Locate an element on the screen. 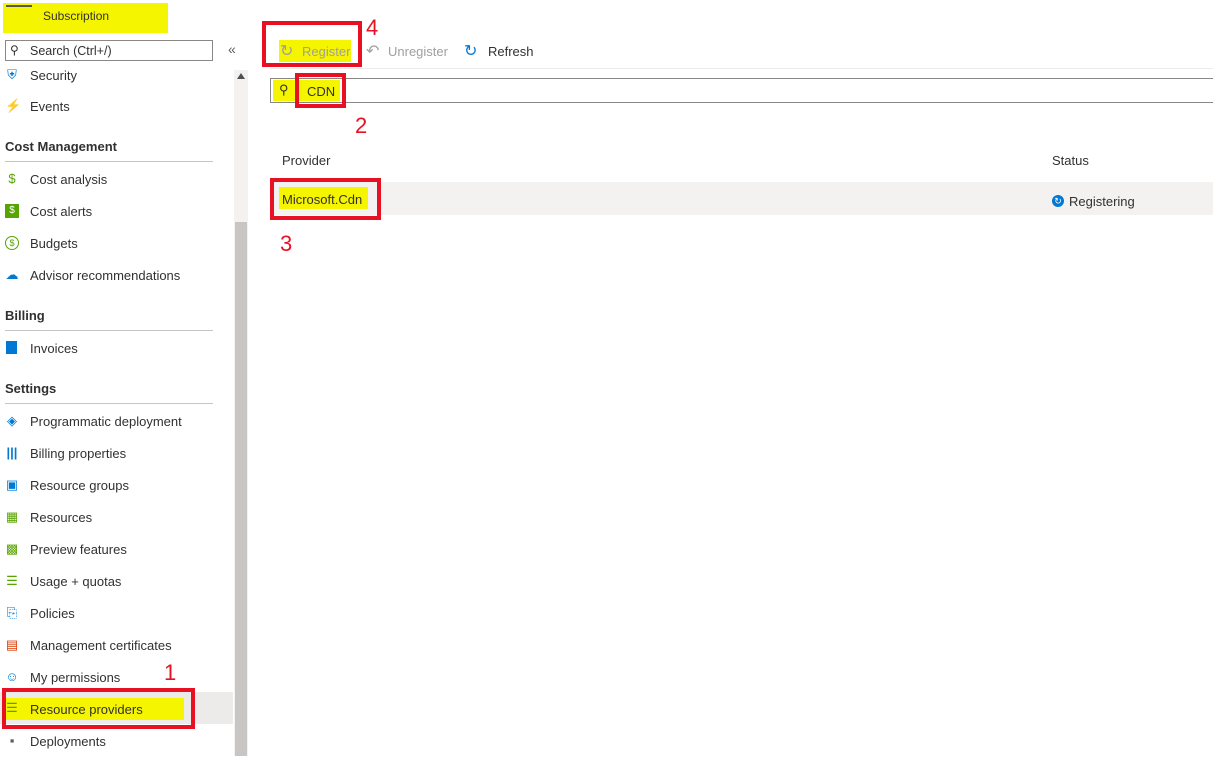  search-icon: ⚲ is located at coordinates (14, 50).